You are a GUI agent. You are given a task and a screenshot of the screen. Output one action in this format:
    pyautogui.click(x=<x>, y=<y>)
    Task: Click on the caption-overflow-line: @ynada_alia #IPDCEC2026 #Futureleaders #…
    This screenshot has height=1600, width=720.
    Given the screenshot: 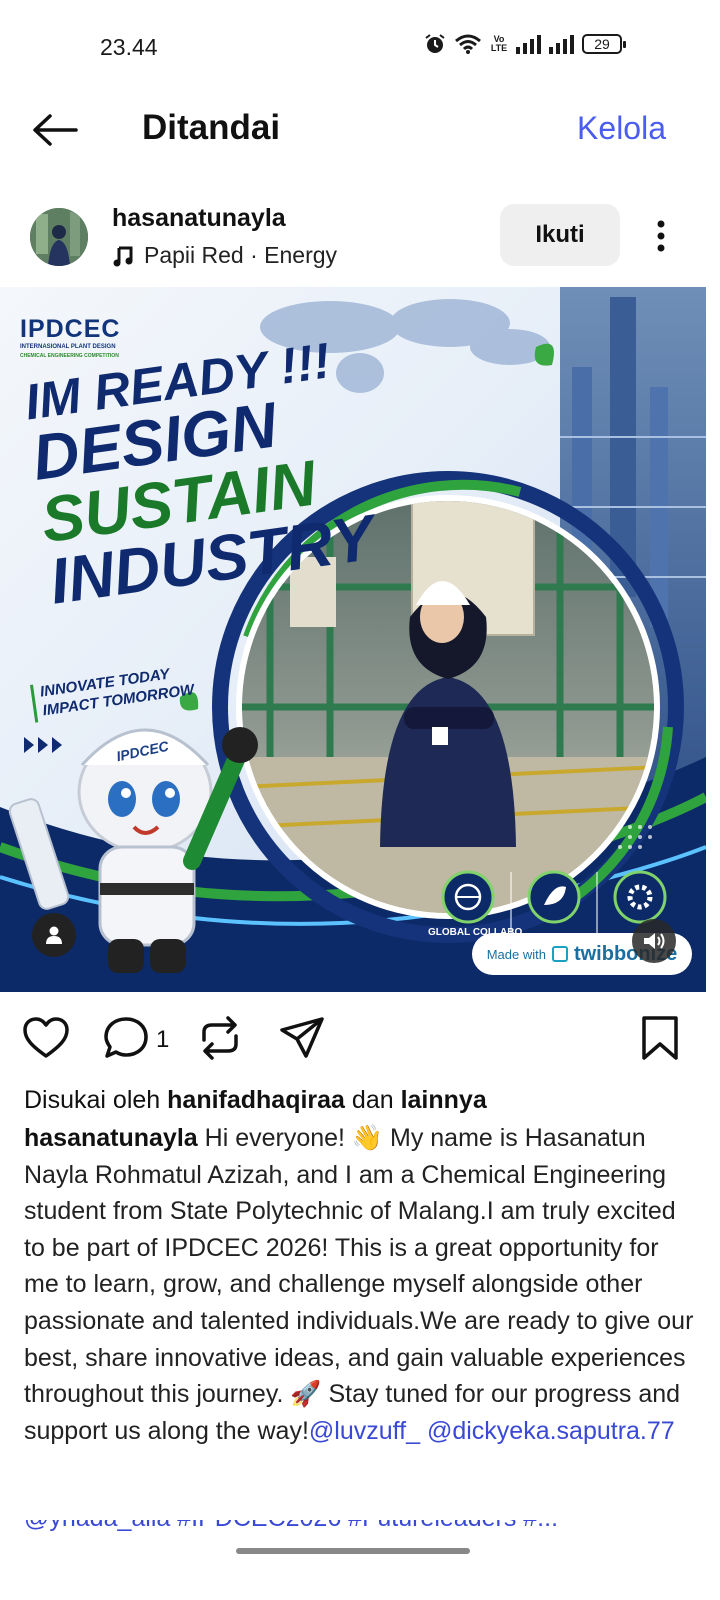 What is the action you would take?
    pyautogui.click(x=364, y=1527)
    